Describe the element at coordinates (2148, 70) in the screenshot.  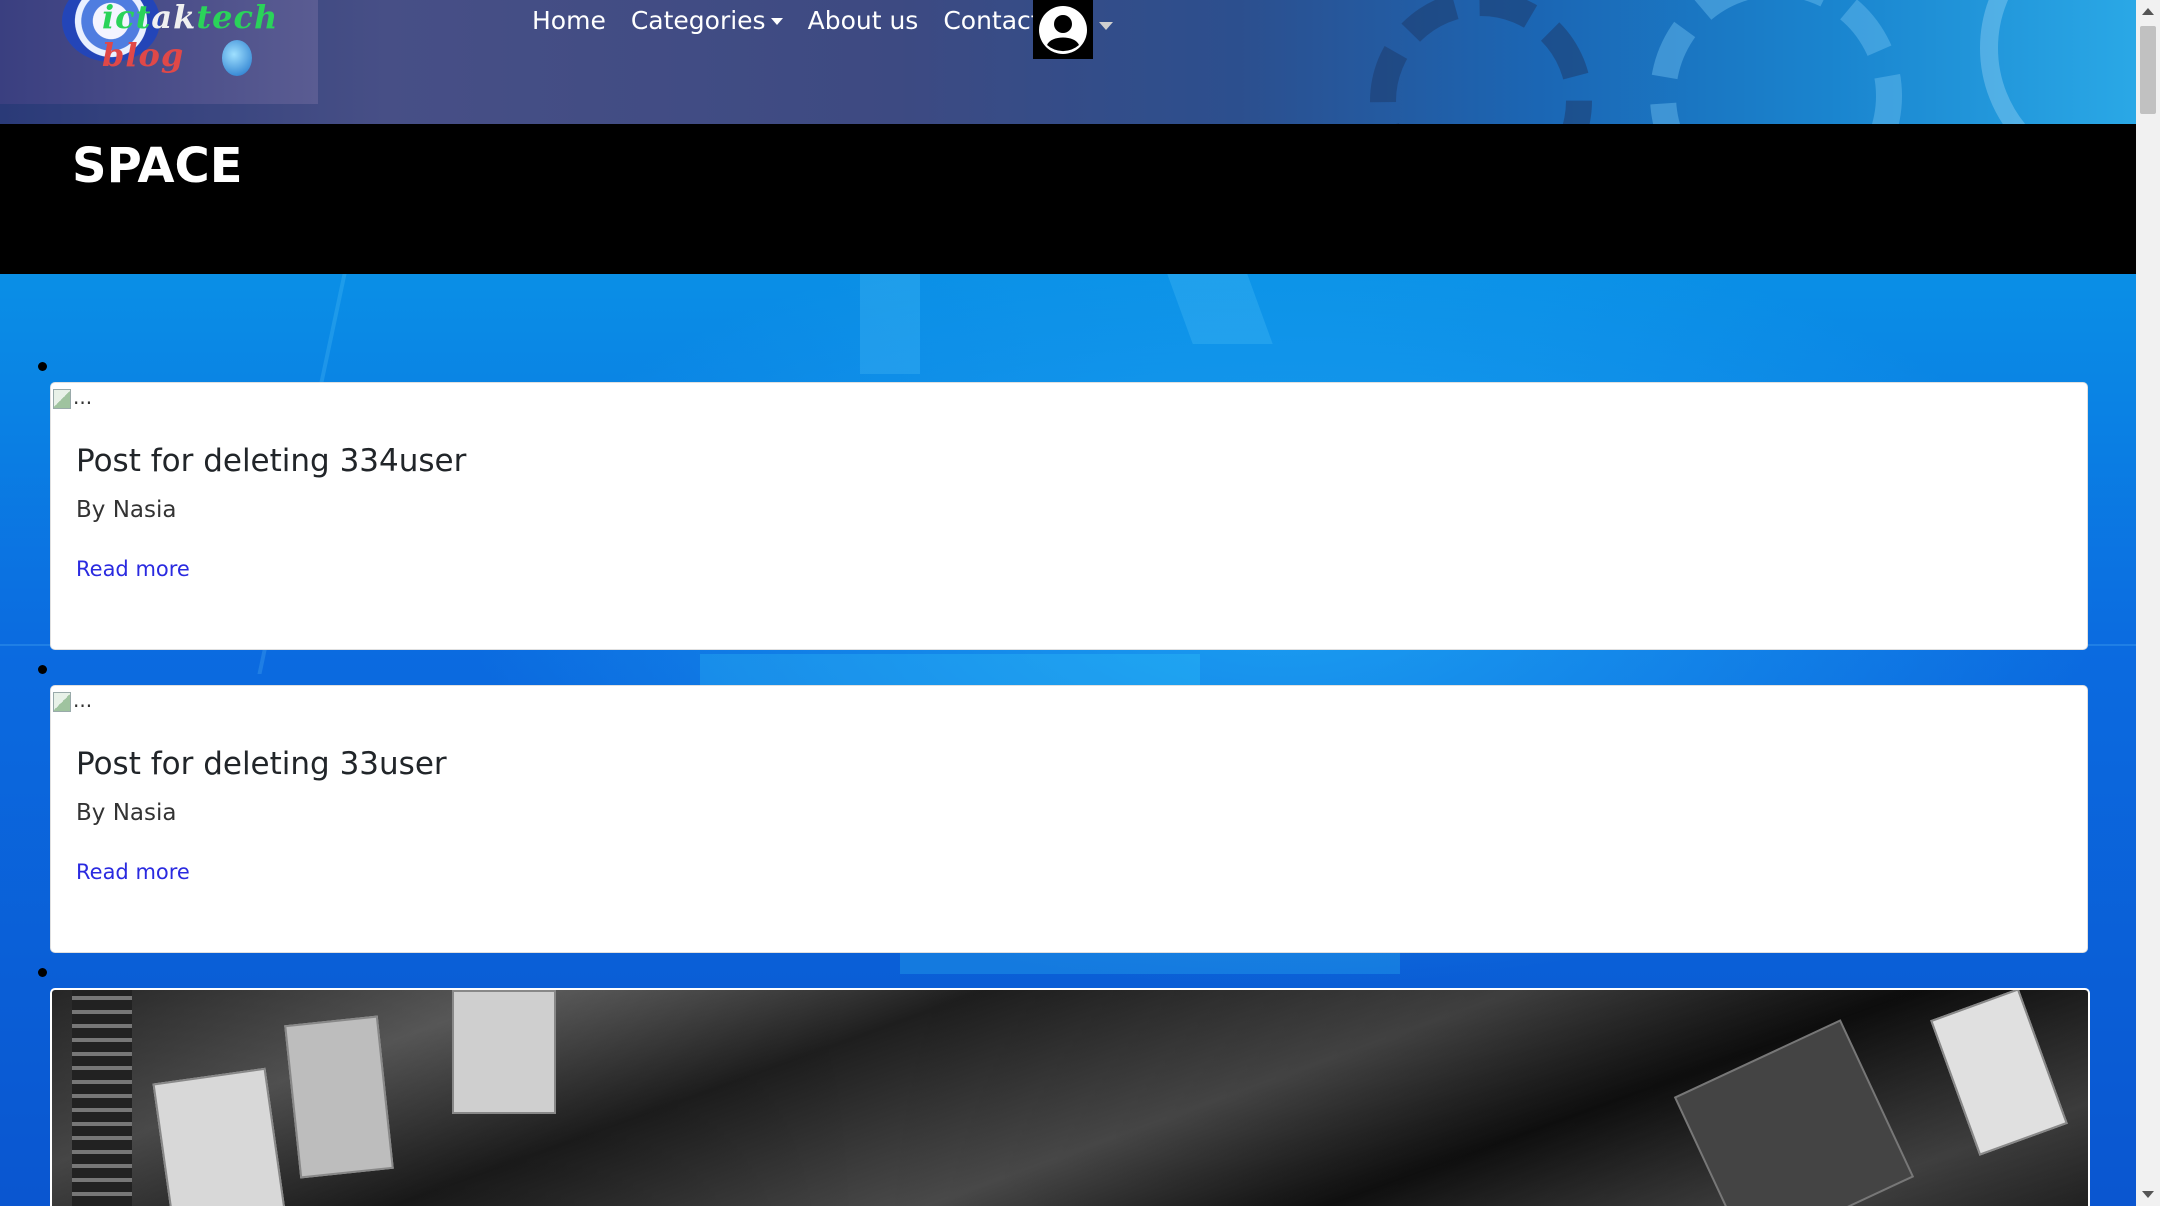
I see `scroll-thumb` at that location.